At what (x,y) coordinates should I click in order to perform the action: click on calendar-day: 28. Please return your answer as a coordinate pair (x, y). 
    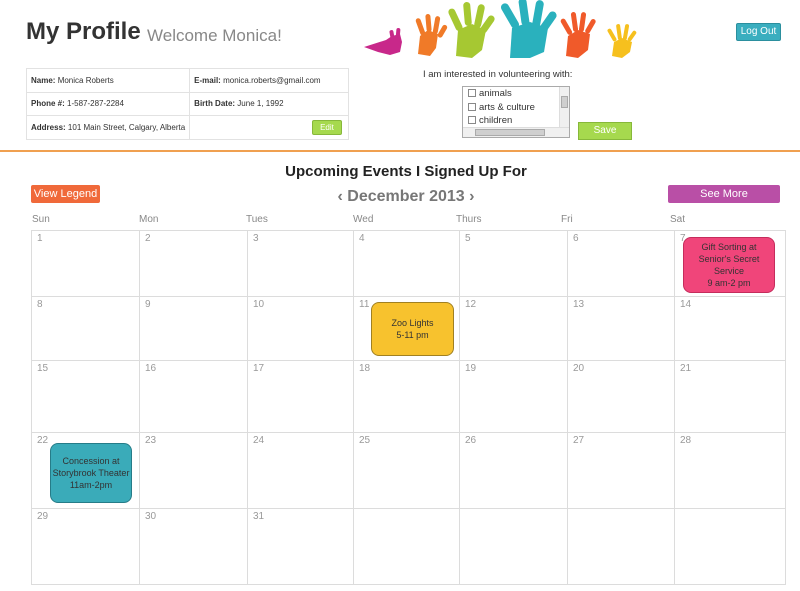
    Looking at the image, I should click on (730, 470).